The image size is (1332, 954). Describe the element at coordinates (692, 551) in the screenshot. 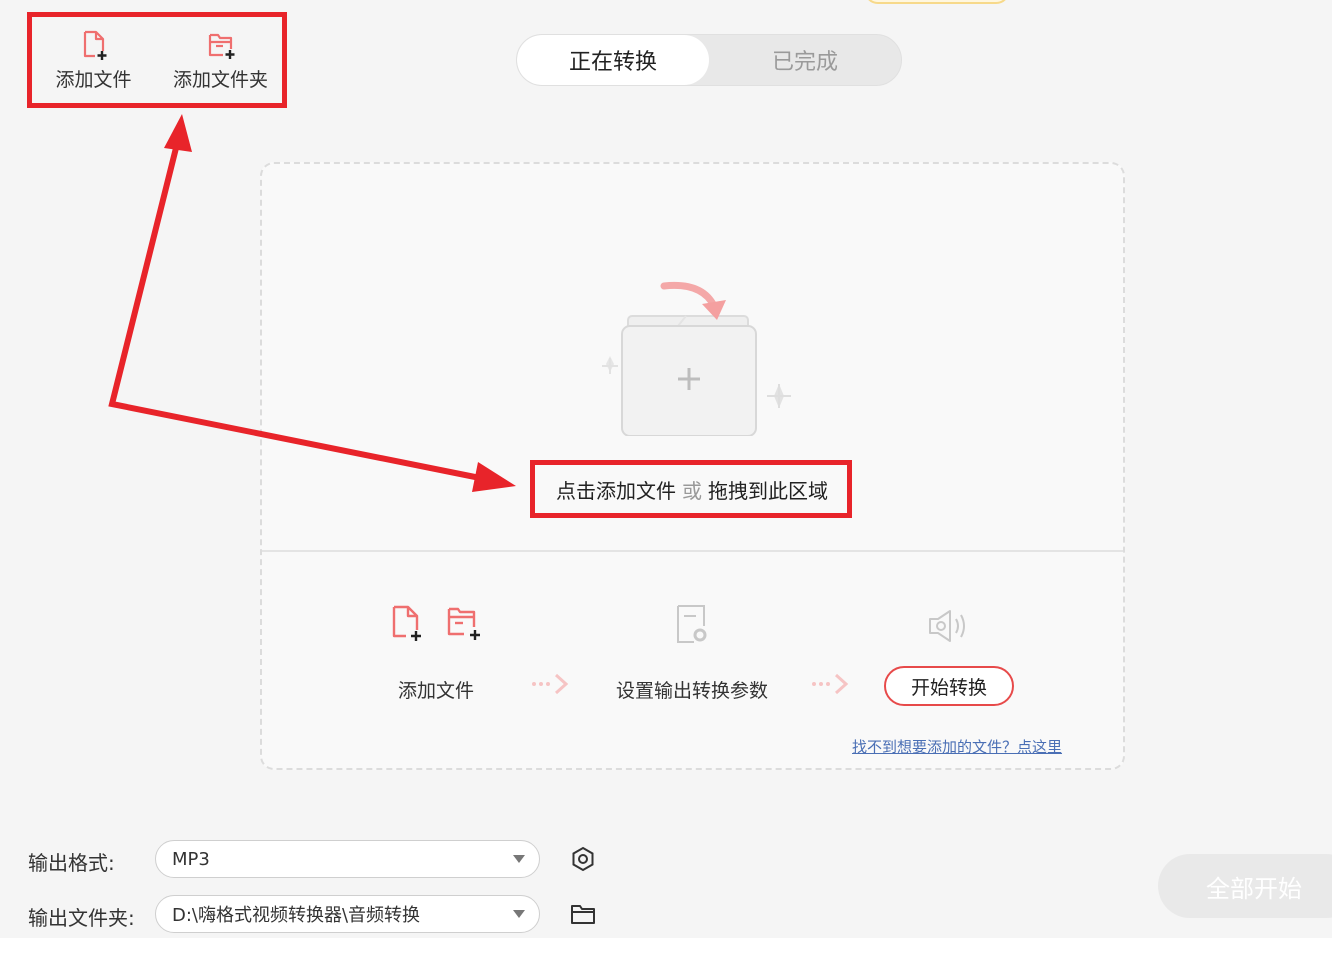

I see `dropzone-divider` at that location.